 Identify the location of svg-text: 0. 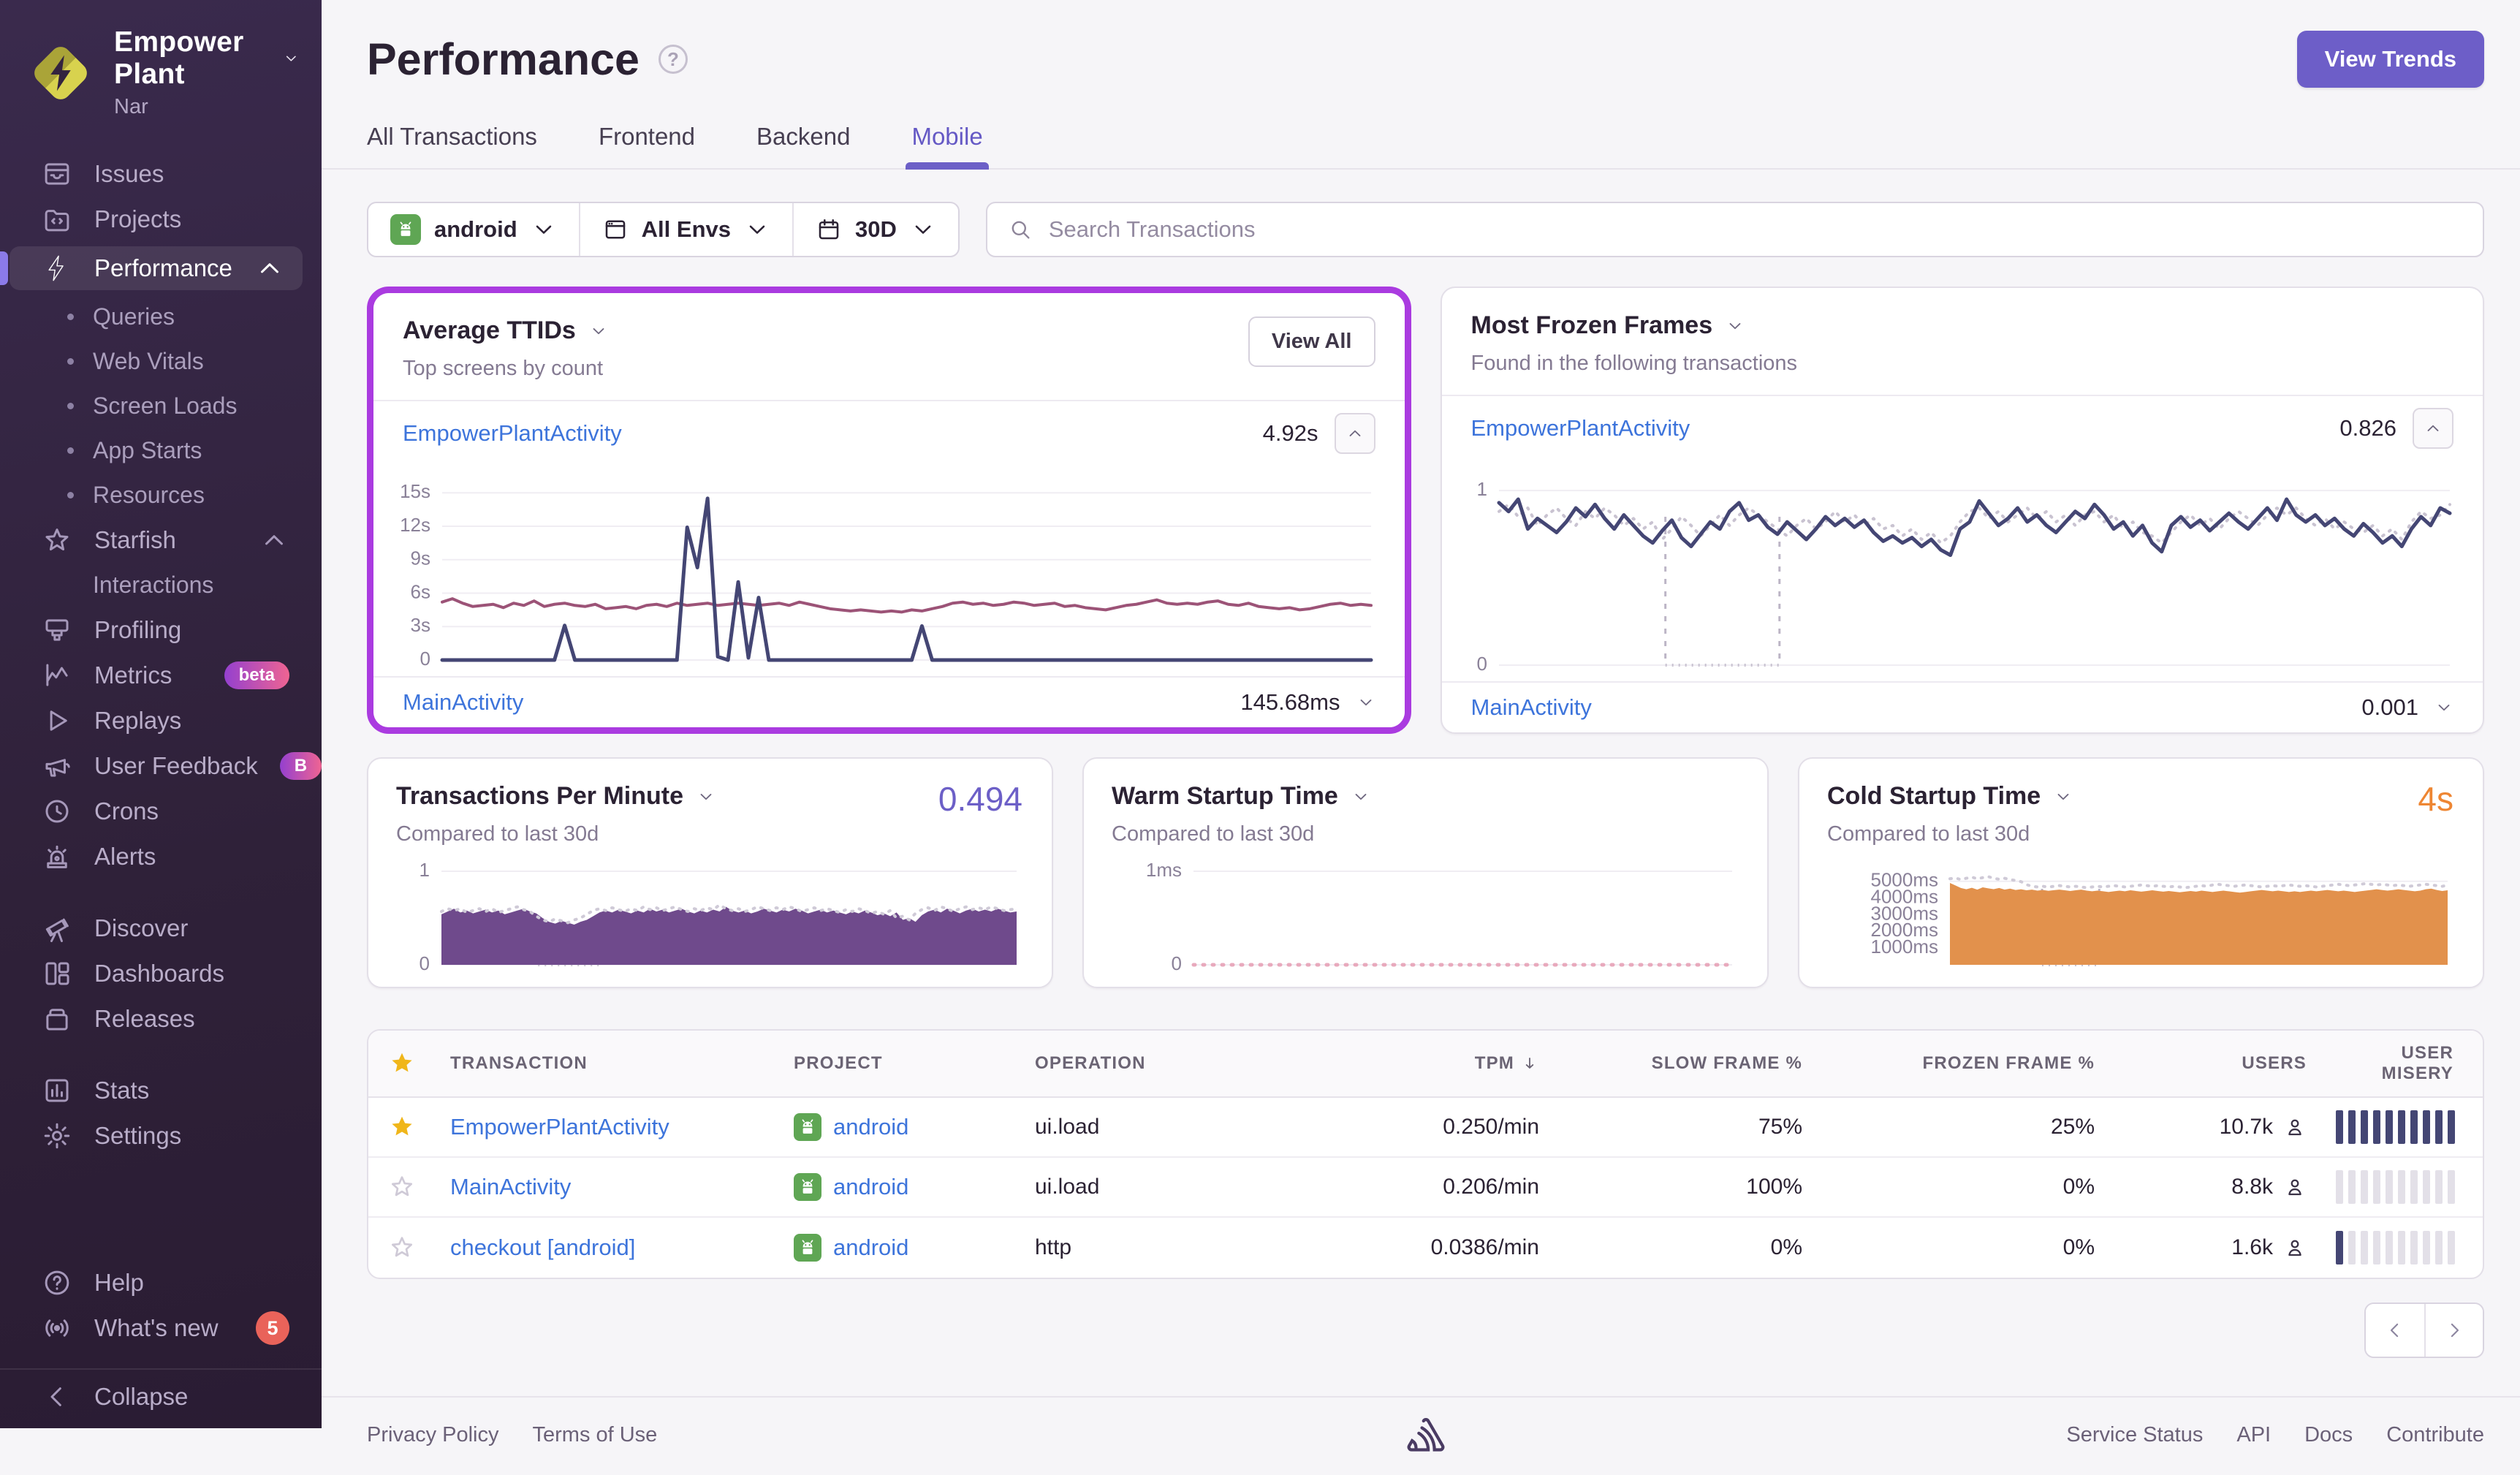
(425, 657).